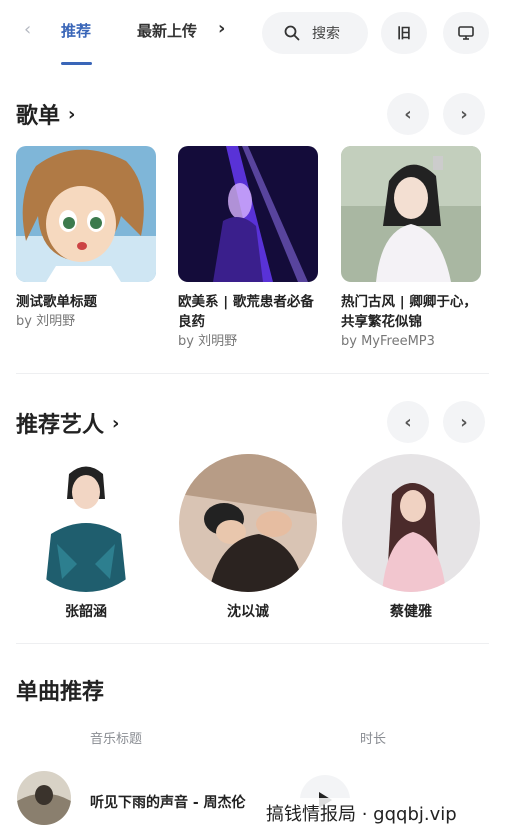 The width and height of the screenshot is (505, 829). I want to click on playlist-title: 测试歌单标题, so click(56, 302).